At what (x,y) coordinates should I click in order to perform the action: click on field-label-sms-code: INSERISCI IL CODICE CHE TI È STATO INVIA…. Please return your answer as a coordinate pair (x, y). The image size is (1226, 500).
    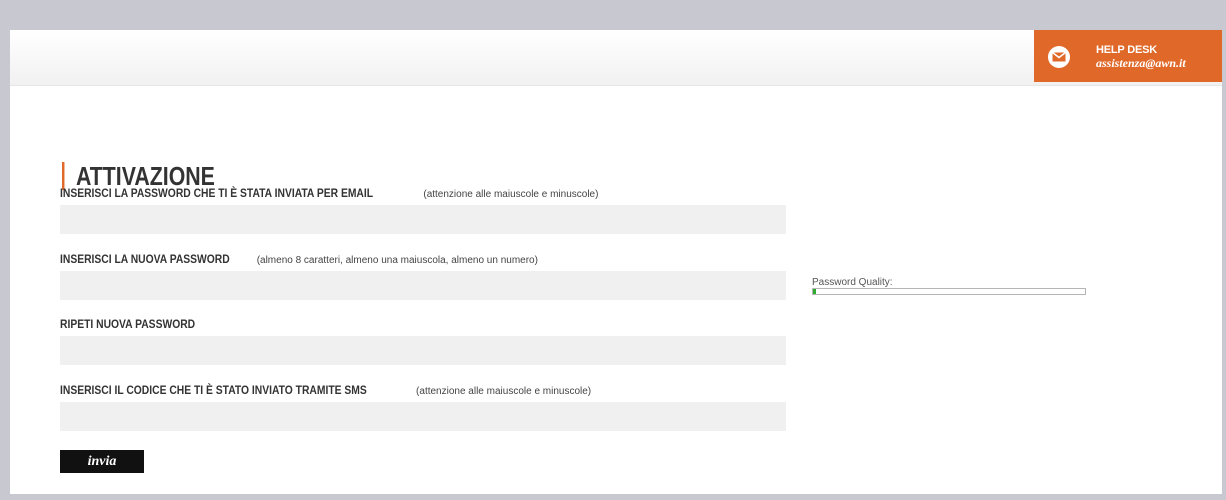
    Looking at the image, I should click on (325, 390).